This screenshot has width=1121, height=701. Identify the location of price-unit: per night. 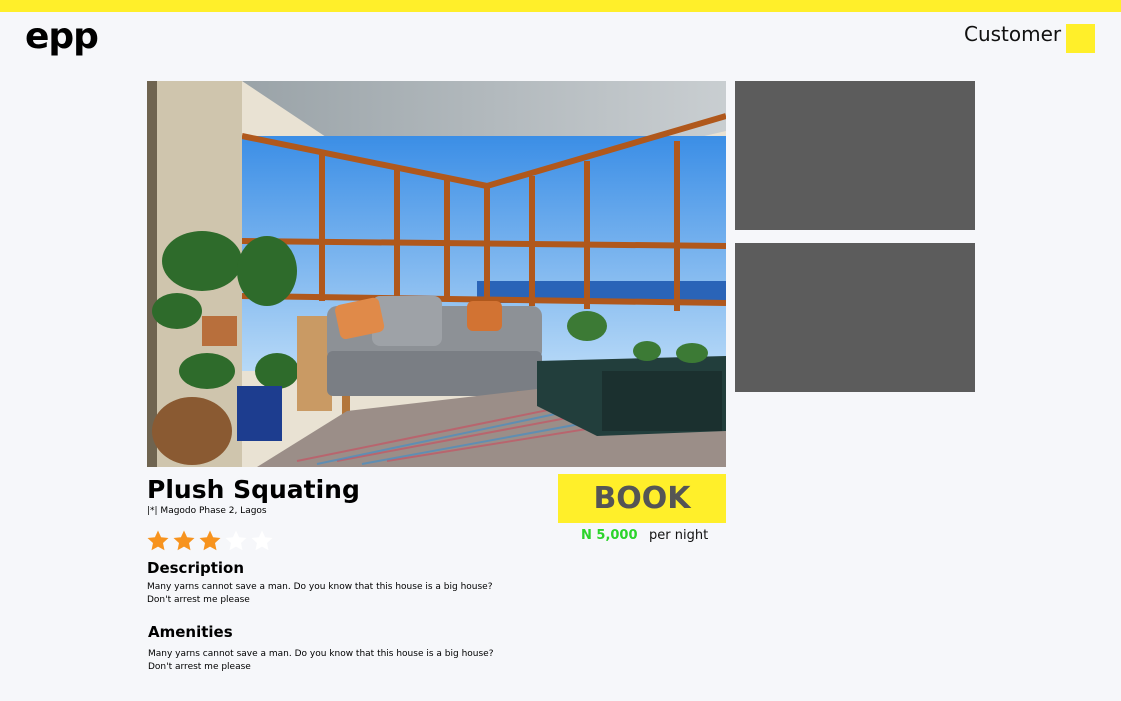
(679, 535).